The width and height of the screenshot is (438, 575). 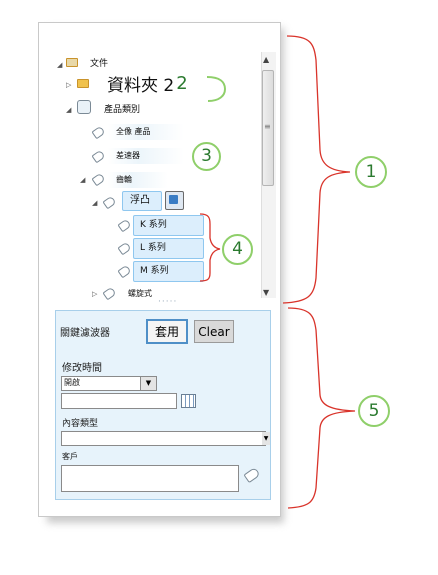 I want to click on callout-2: 2, so click(x=182, y=83).